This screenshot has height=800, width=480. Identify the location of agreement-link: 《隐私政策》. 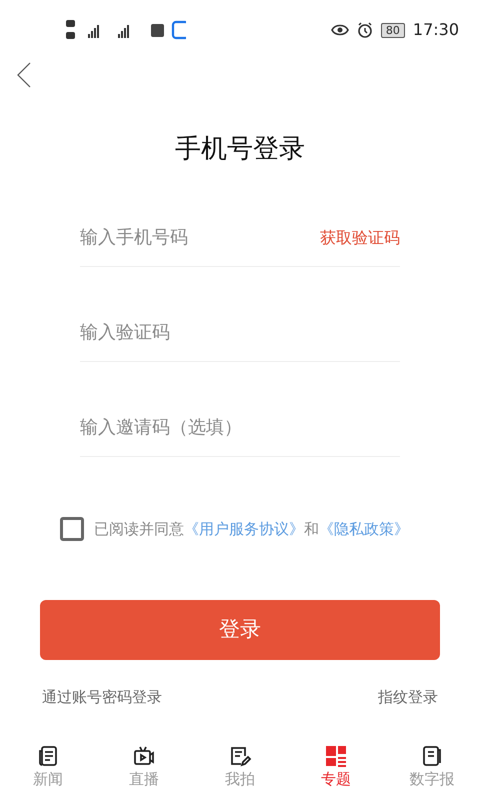
(364, 529).